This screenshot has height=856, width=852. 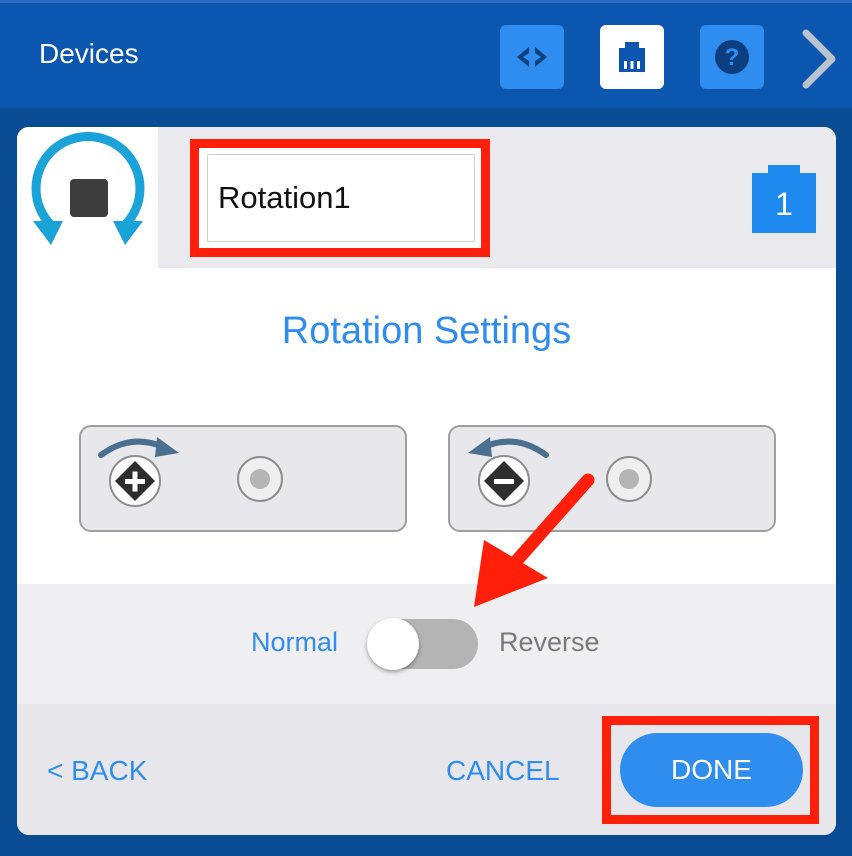 I want to click on forward-option-card, so click(x=243, y=478).